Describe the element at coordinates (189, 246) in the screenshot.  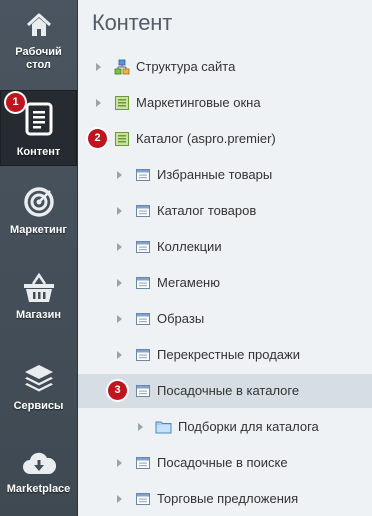
I see `tree-item-label: Коллекции` at that location.